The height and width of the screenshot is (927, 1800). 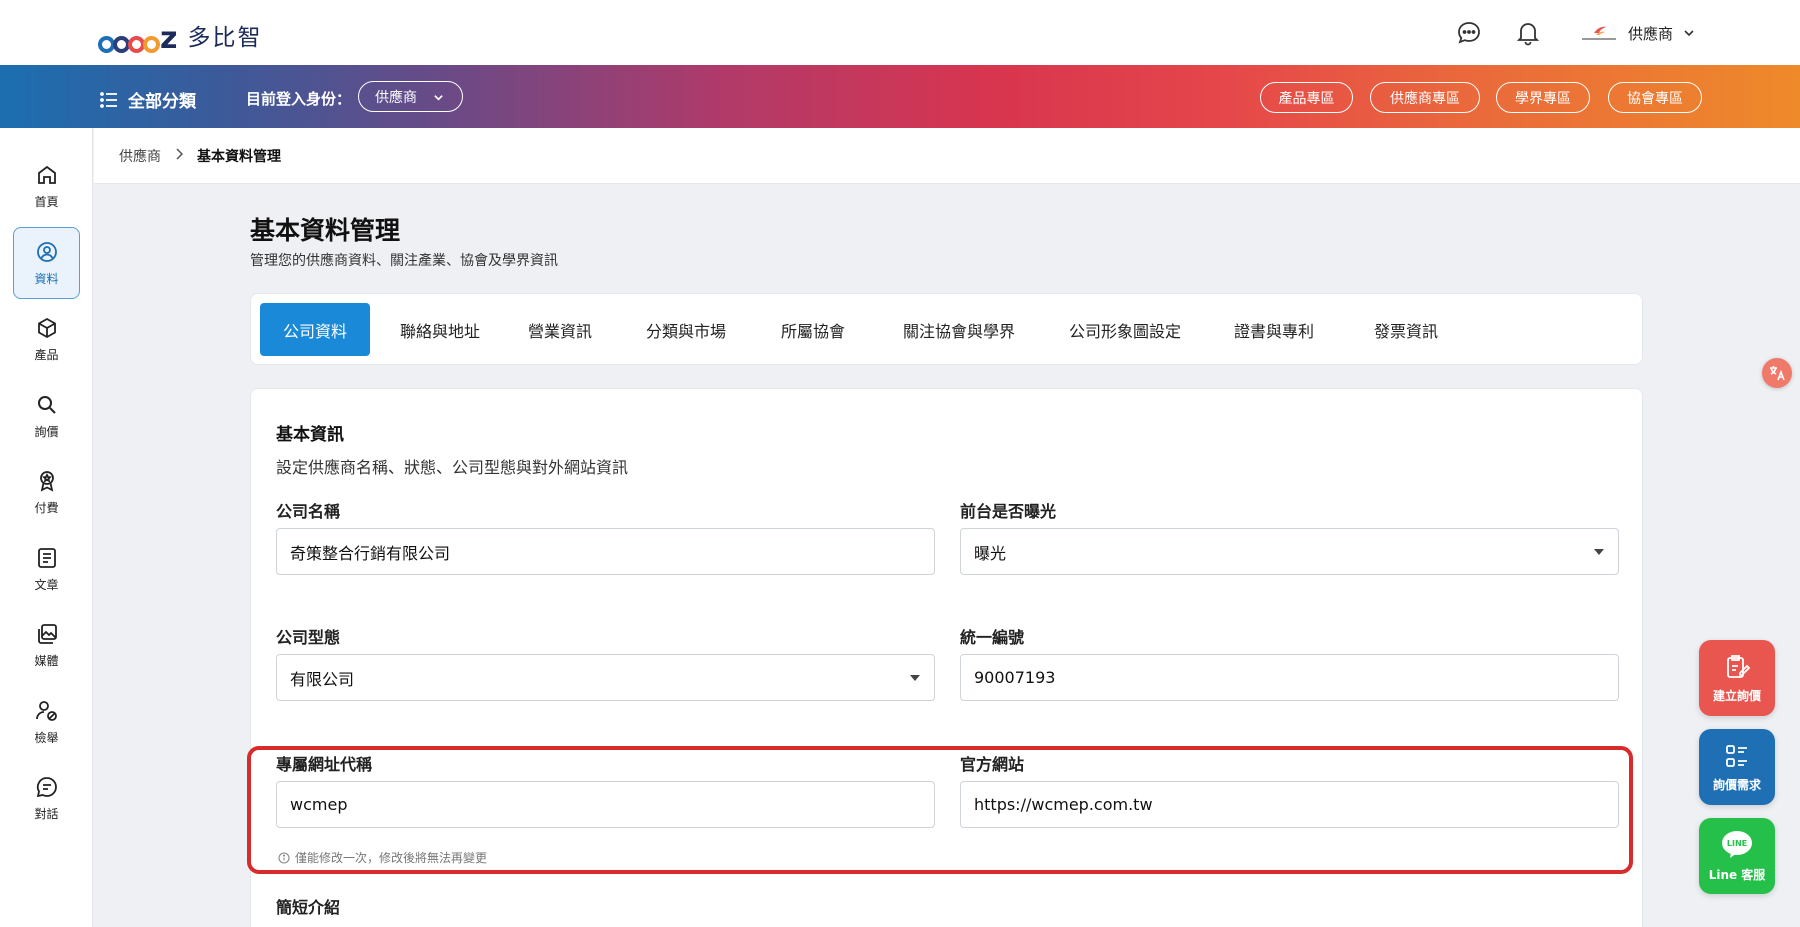 What do you see at coordinates (308, 511) in the screenshot?
I see `company-name-label: 公司名稱` at bounding box center [308, 511].